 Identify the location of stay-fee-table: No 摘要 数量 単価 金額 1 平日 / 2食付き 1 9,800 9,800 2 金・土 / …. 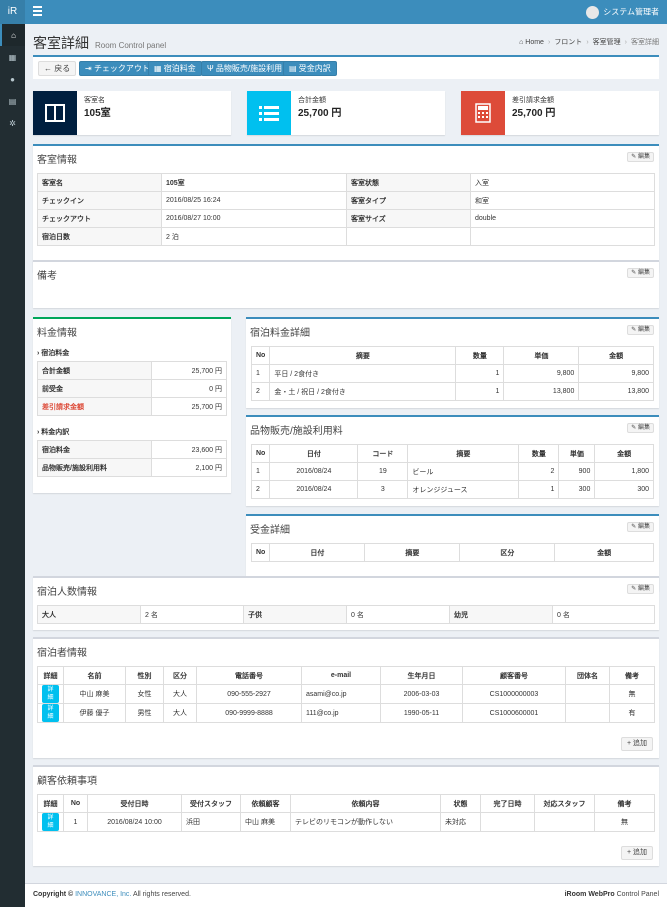
(452, 373).